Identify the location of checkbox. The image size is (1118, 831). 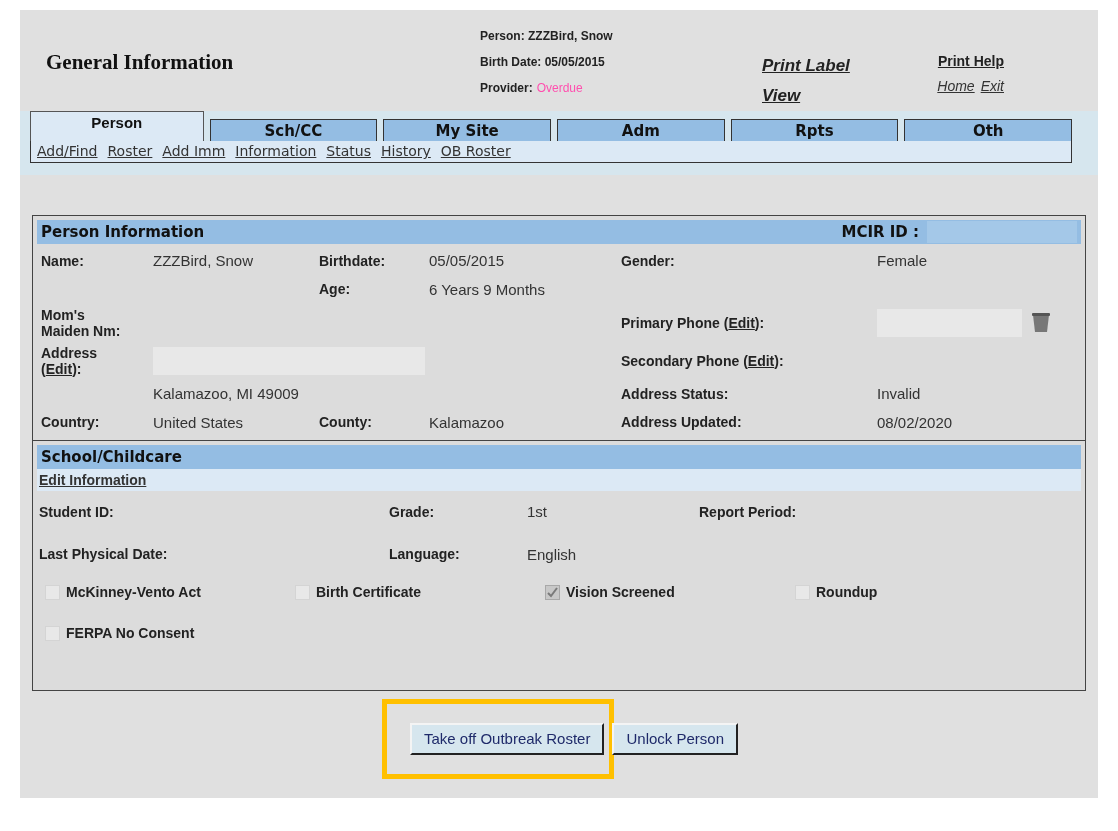
(552, 592).